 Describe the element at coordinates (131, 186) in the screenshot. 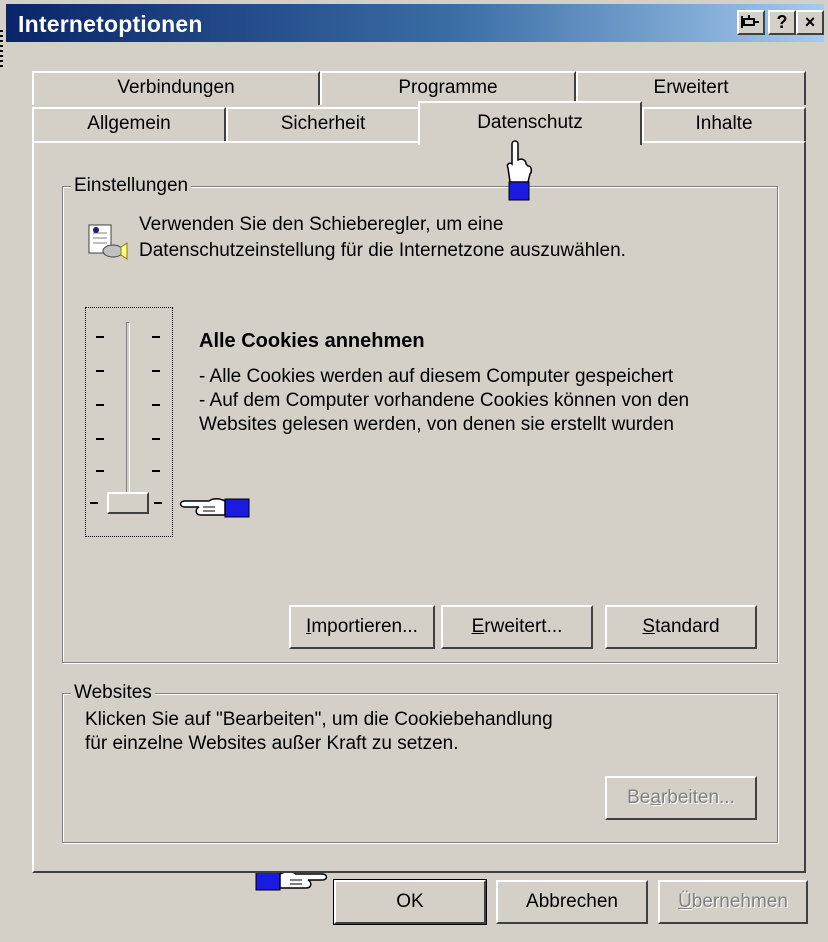

I see `settings-legend: Einstellungen` at that location.